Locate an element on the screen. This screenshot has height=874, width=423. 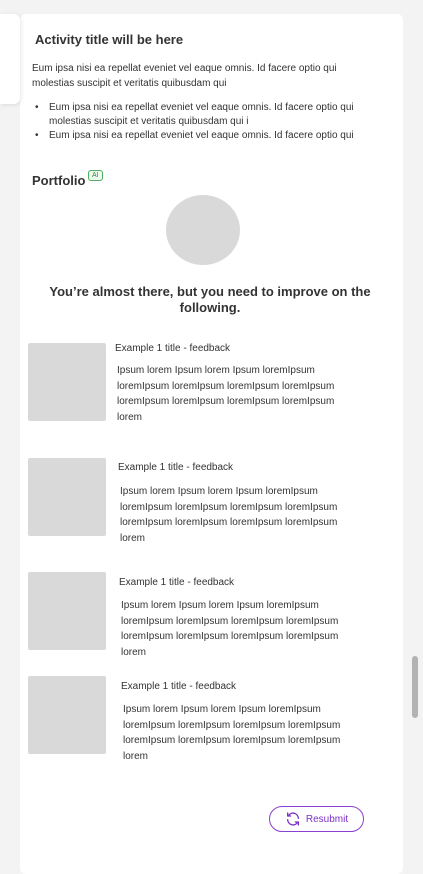
portfolio-title: Portfolio is located at coordinates (59, 180).